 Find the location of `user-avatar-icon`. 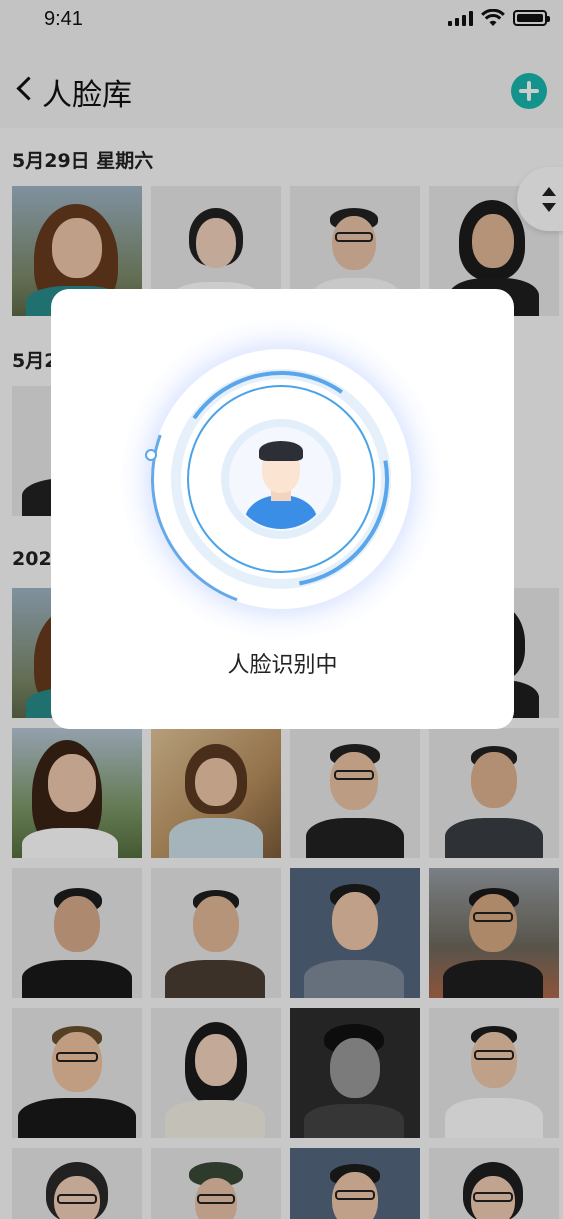

user-avatar-icon is located at coordinates (281, 479).